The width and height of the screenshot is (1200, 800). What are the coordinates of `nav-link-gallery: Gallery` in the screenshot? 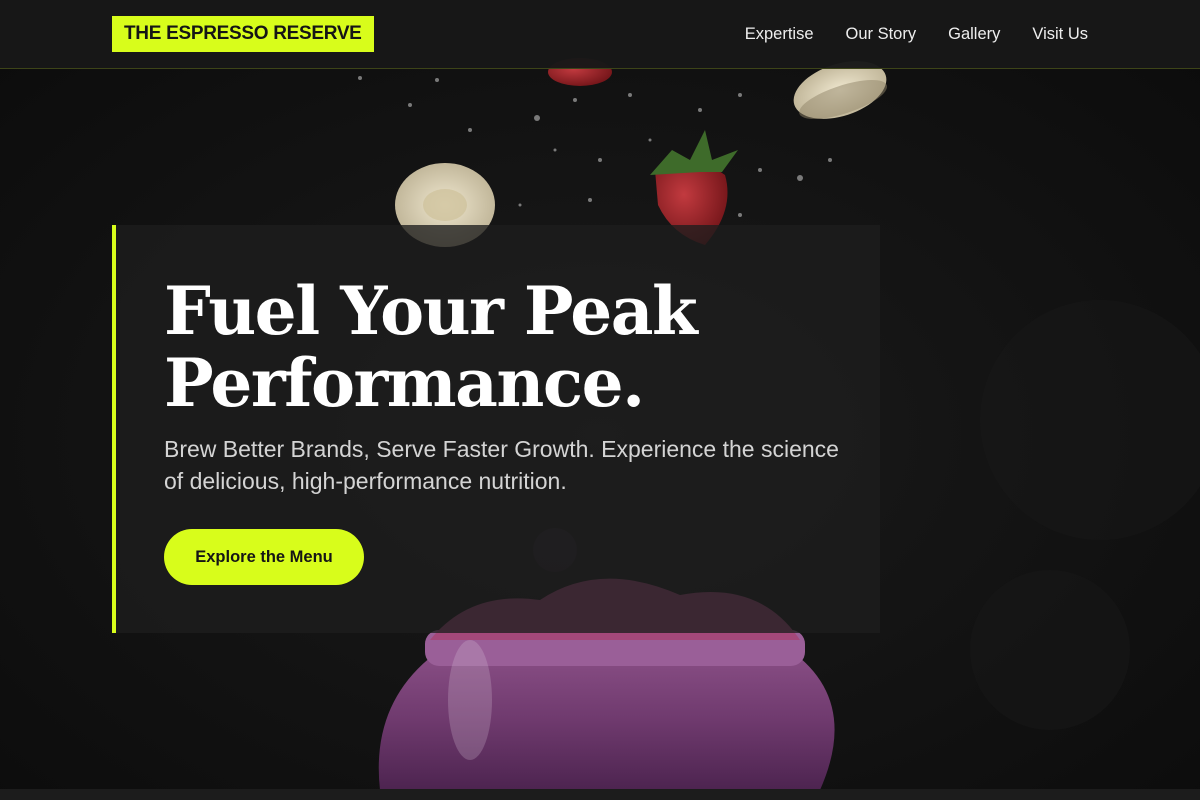 It's located at (974, 34).